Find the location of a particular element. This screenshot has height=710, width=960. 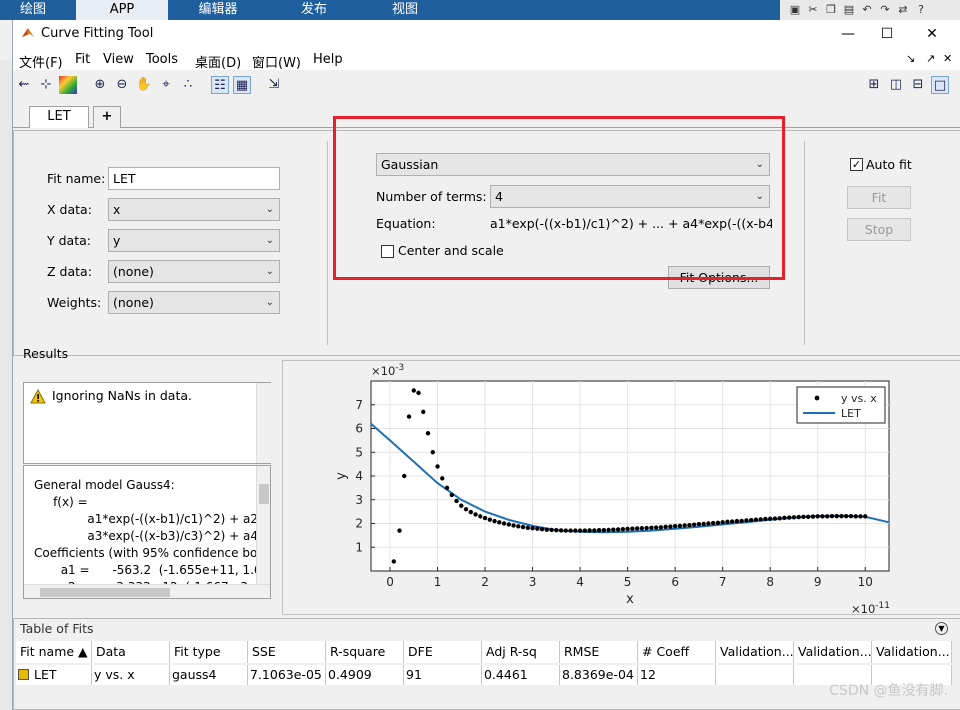

table-cell is located at coordinates (755, 675).